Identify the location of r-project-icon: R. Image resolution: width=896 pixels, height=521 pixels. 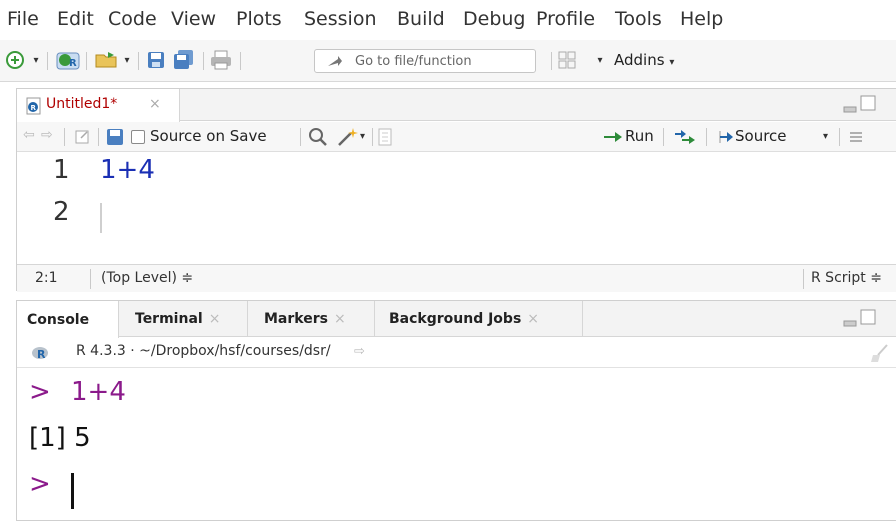
(68, 61).